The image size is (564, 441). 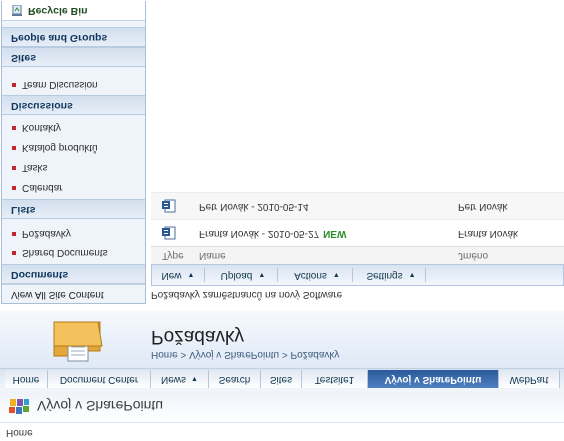 I want to click on column-name: Name, so click(x=212, y=255).